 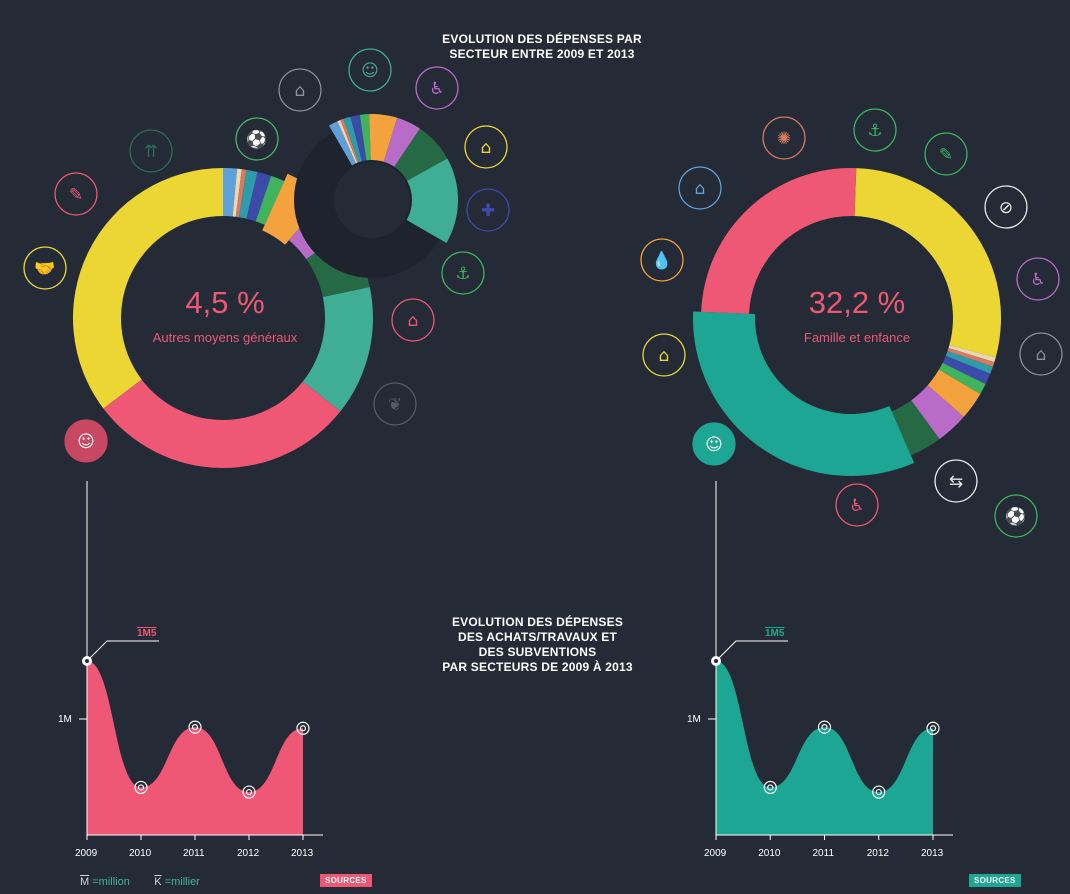 I want to click on pencil-icon: ✎, so click(x=76, y=194).